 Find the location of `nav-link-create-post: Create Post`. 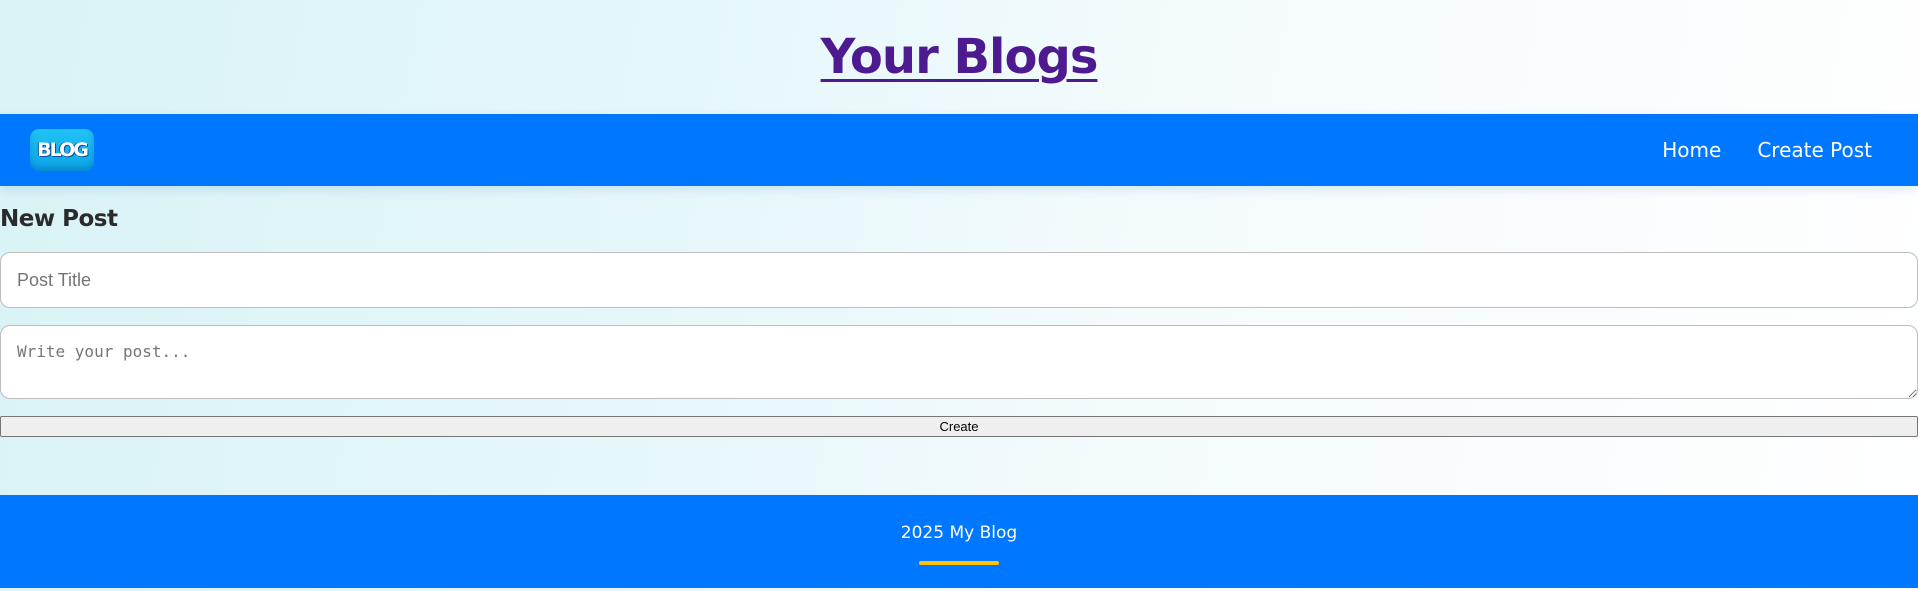

nav-link-create-post: Create Post is located at coordinates (1814, 150).